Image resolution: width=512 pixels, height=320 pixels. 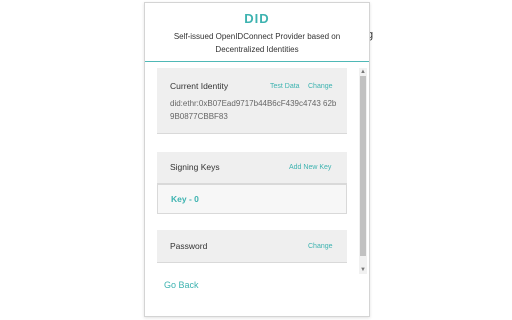 I want to click on change-identity-link: Change, so click(x=320, y=86).